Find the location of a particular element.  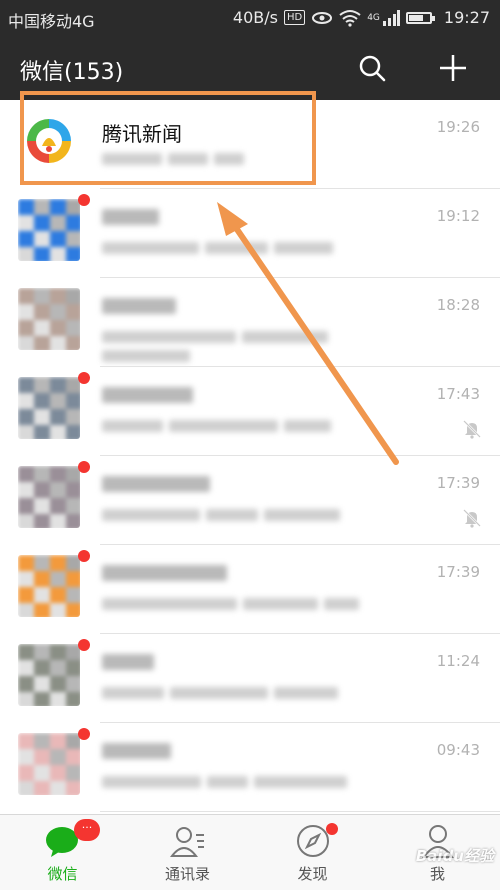

network-speed: 40B/s is located at coordinates (255, 17).